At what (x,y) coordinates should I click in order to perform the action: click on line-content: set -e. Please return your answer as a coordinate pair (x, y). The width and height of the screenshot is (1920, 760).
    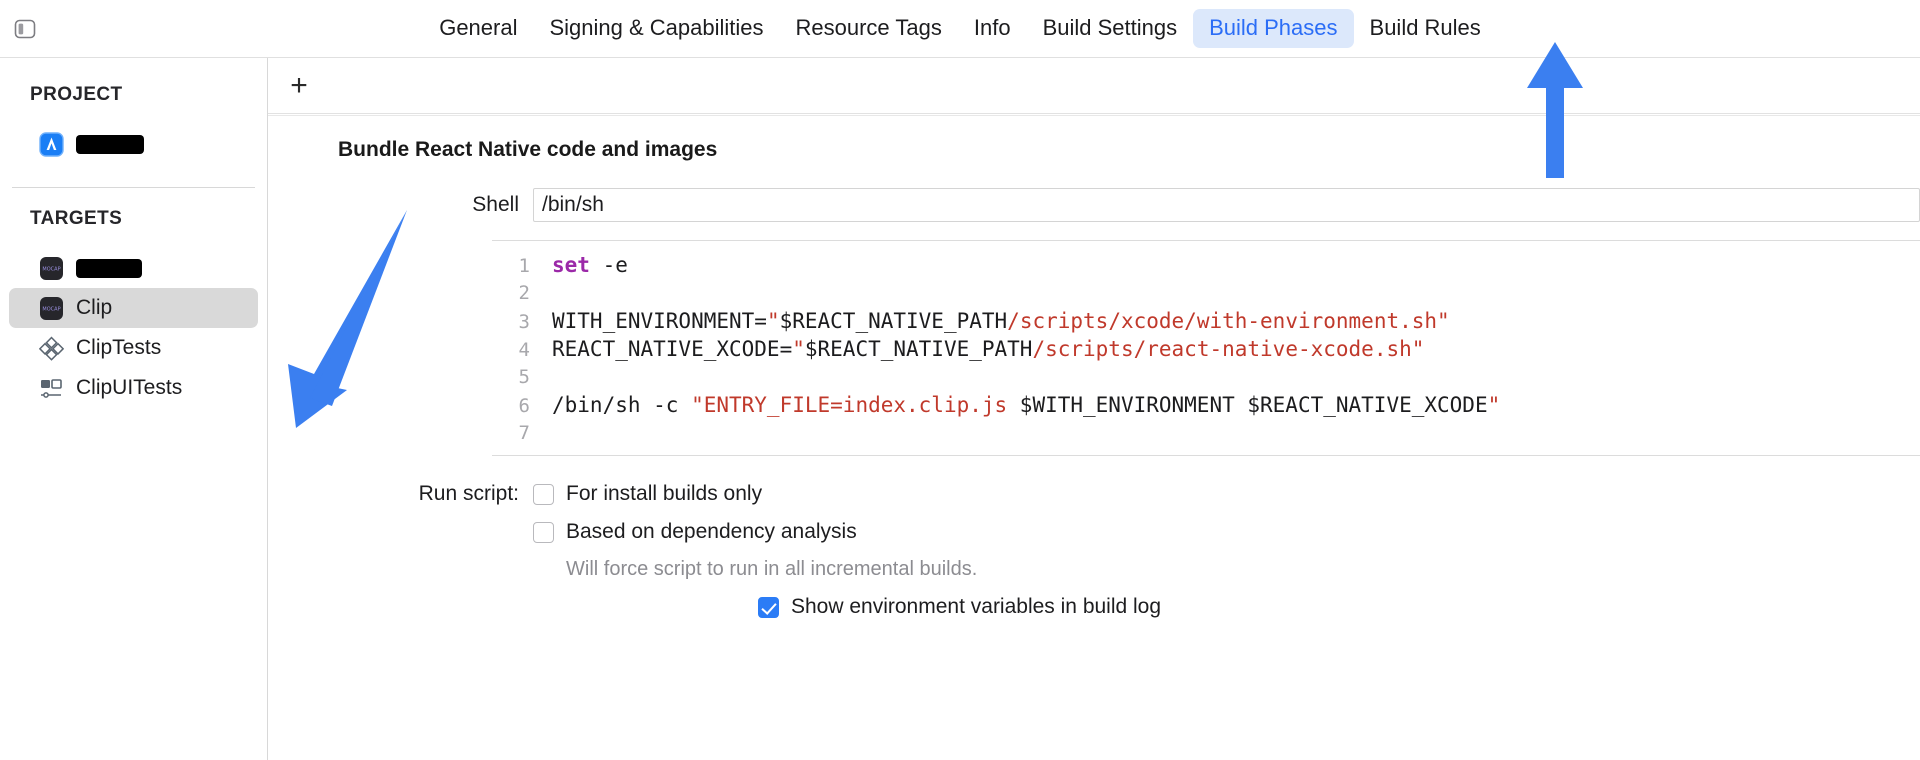
    Looking at the image, I should click on (590, 265).